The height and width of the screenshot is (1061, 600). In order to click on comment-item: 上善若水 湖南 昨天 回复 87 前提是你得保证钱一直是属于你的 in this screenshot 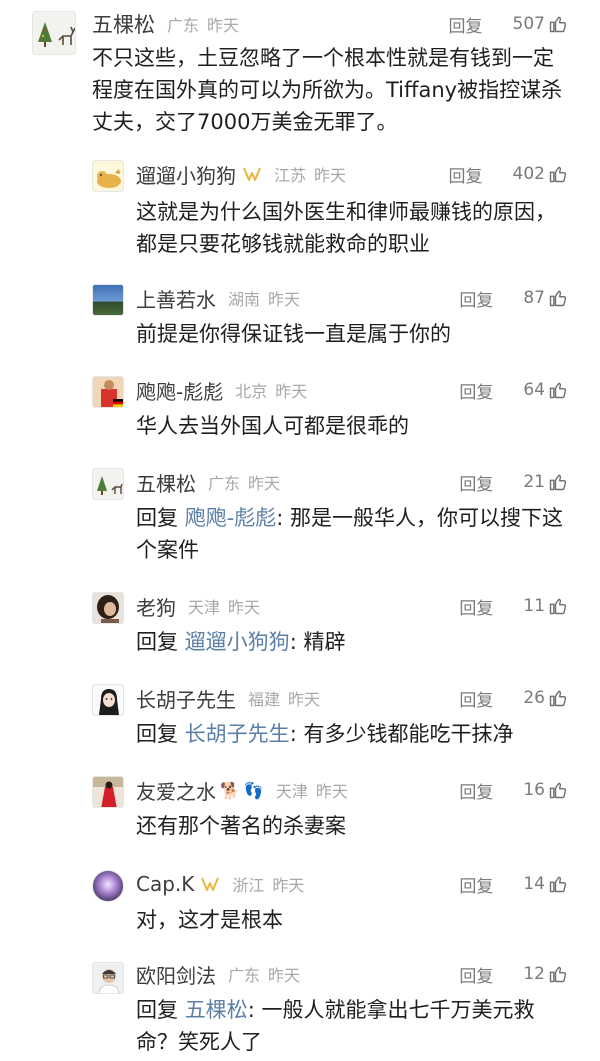, I will do `click(300, 317)`.